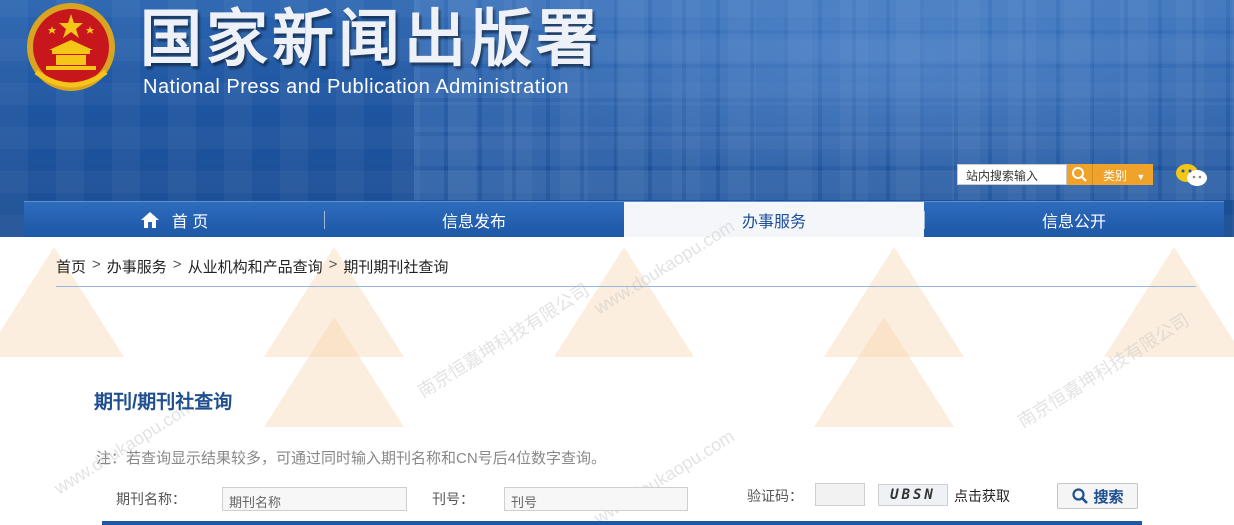  I want to click on results-table-top-border, so click(622, 523).